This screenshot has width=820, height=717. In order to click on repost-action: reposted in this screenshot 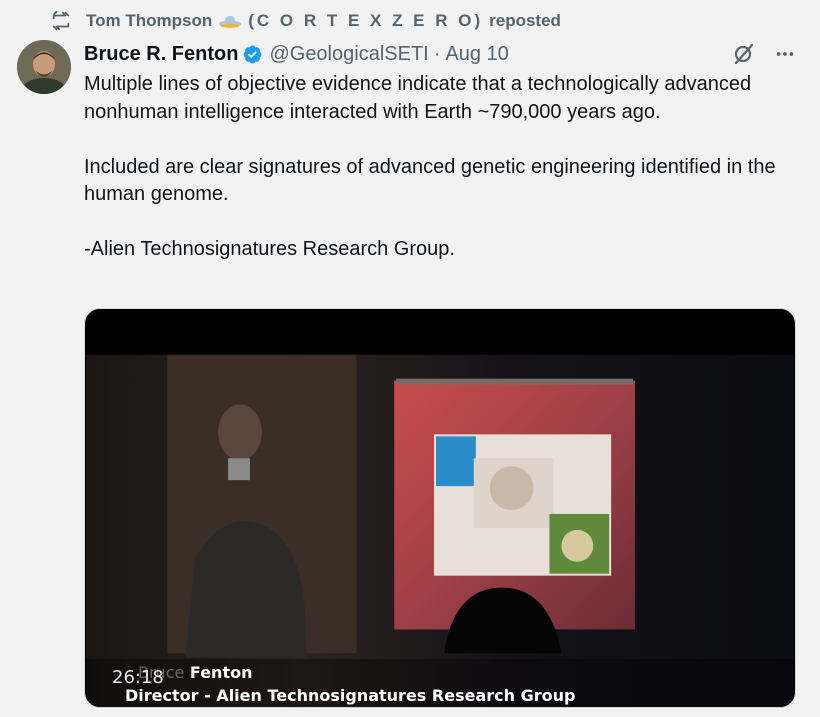, I will do `click(525, 20)`.